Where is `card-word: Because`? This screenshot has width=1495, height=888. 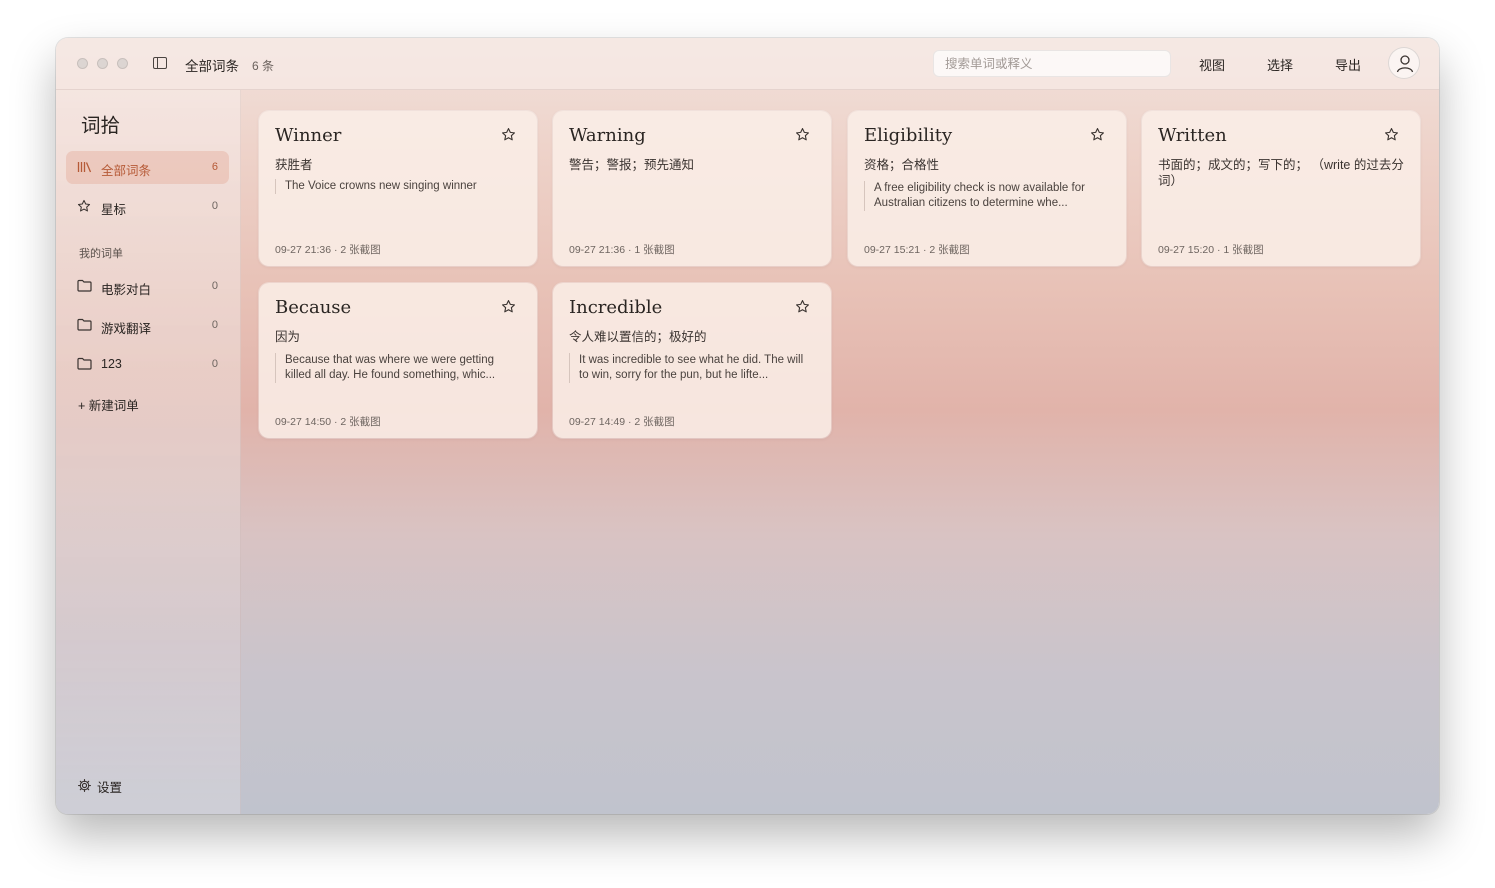 card-word: Because is located at coordinates (313, 307).